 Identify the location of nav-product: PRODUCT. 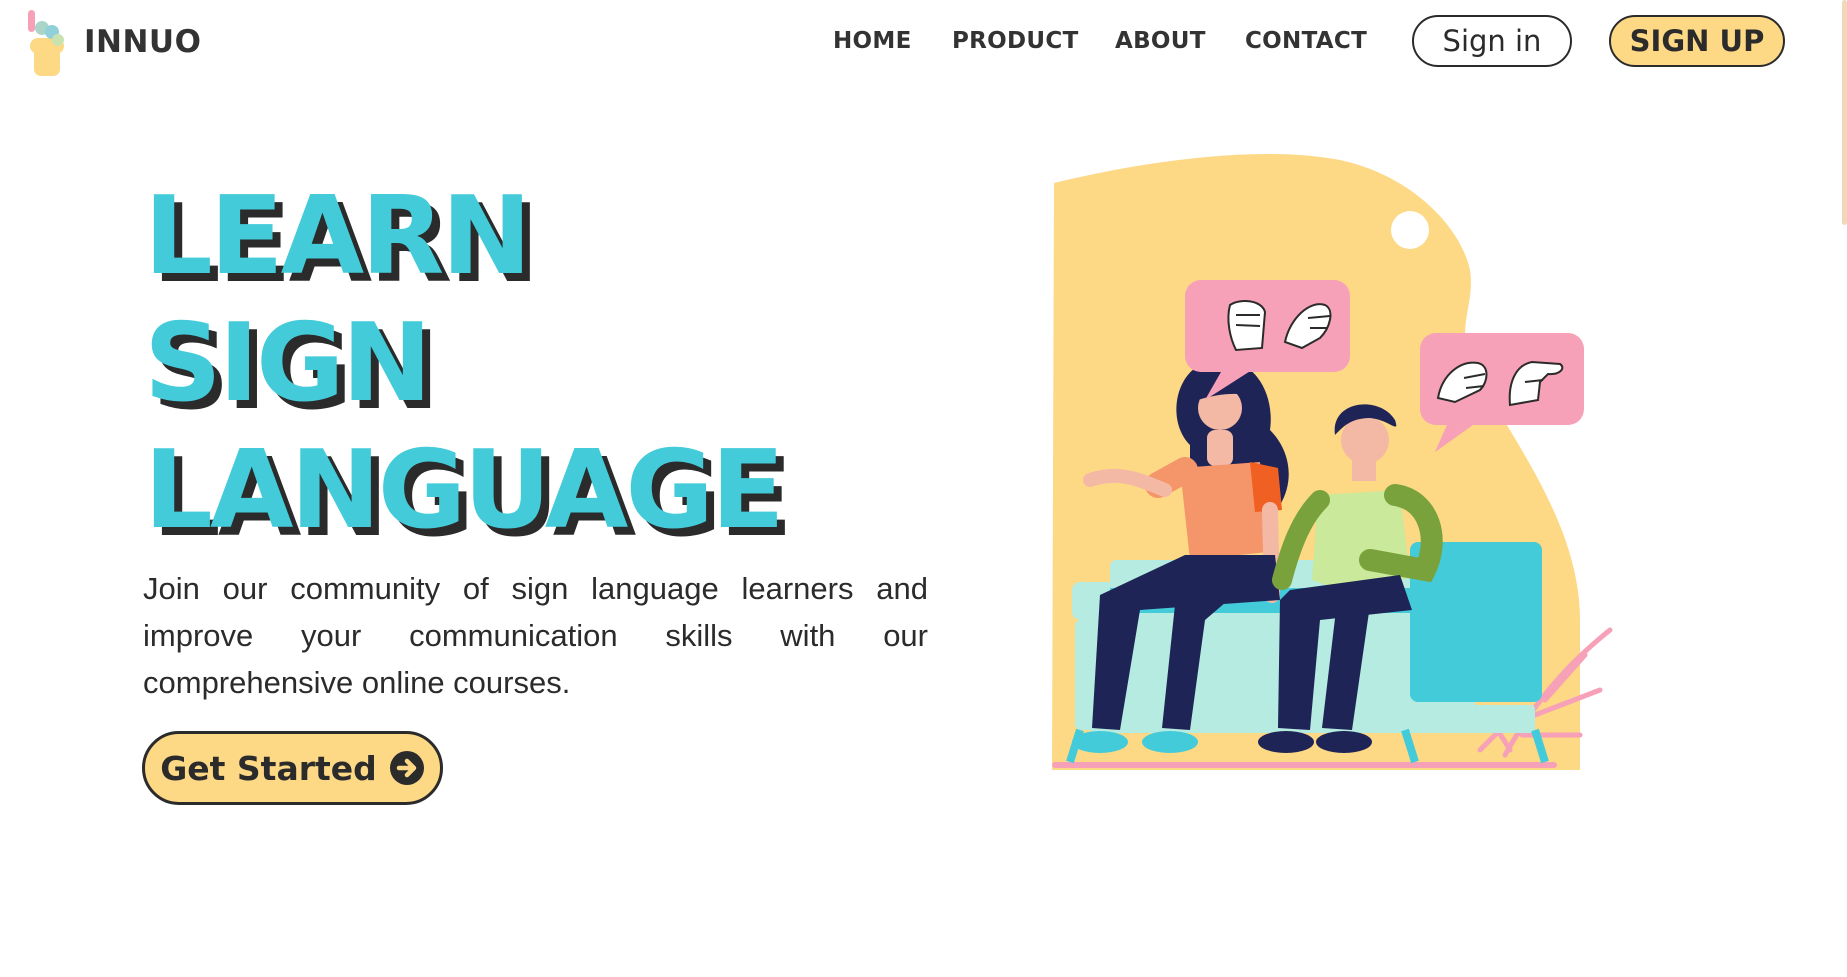
(1015, 41).